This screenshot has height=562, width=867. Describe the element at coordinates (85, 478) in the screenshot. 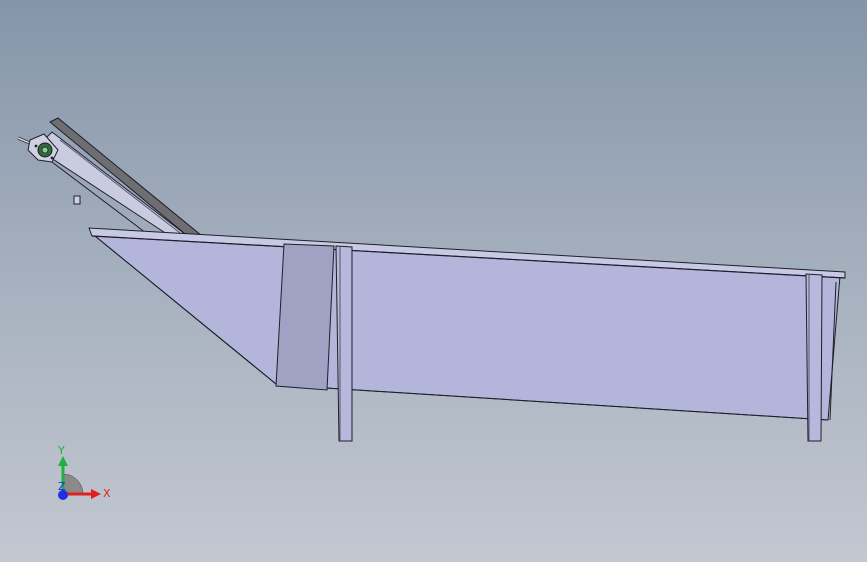

I see `orientation-triad: Y X Z` at that location.